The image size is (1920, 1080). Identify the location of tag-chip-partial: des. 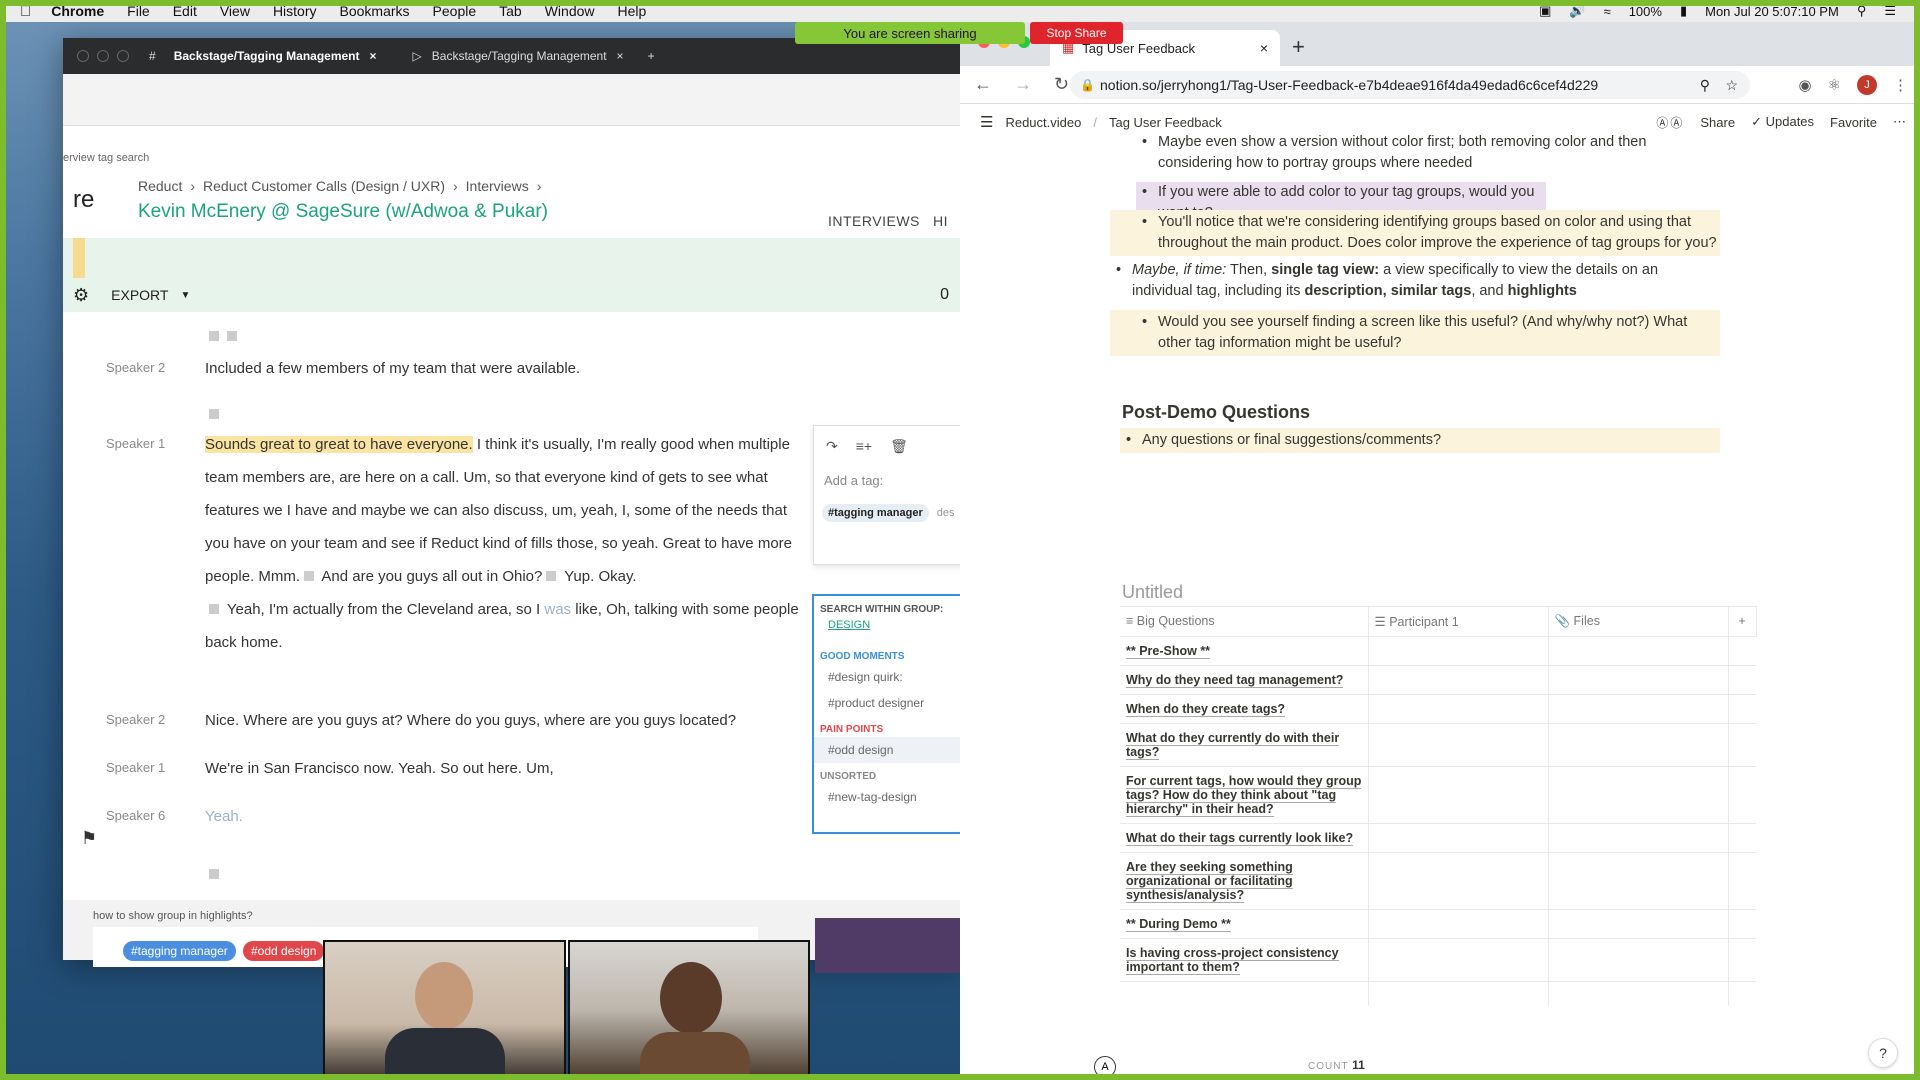
(946, 513).